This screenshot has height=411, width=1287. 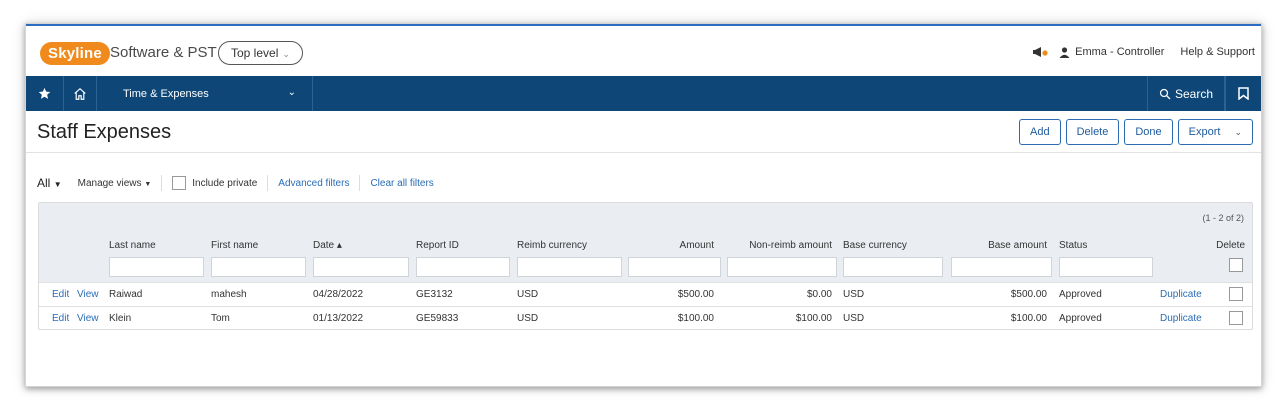 What do you see at coordinates (643, 93) in the screenshot?
I see `main-navbar: Time & Expenses ⌄ Search` at bounding box center [643, 93].